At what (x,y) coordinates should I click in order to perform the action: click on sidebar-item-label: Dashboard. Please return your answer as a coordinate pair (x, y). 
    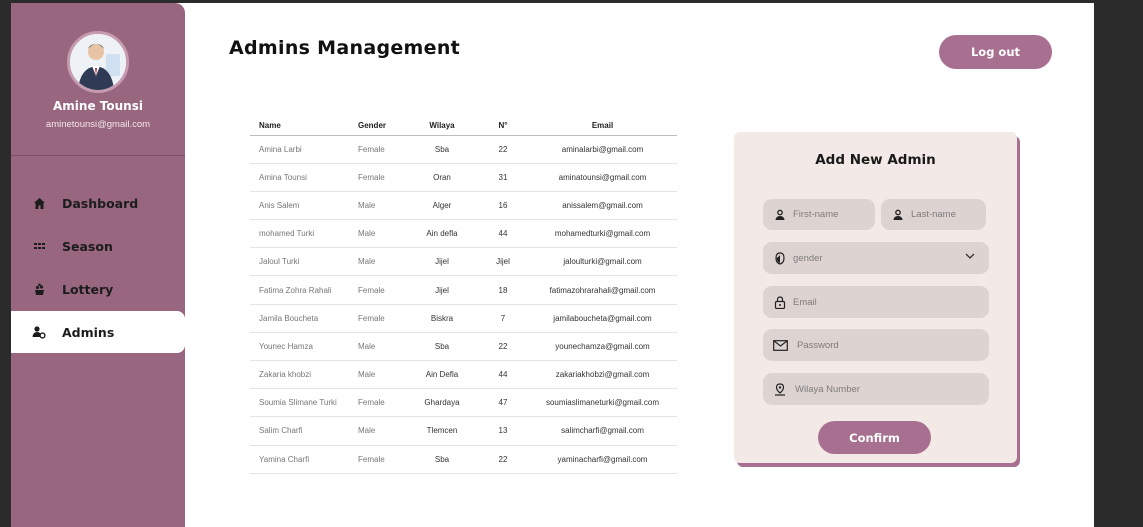
    Looking at the image, I should click on (100, 203).